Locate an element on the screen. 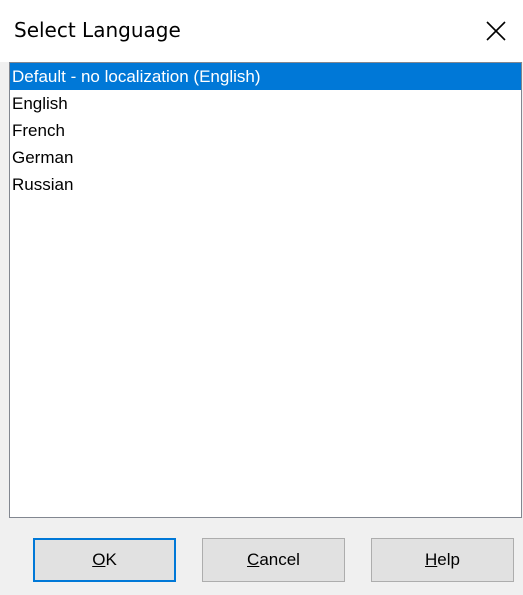 Image resolution: width=523 pixels, height=595 pixels. ok-button-label: OK is located at coordinates (104, 559).